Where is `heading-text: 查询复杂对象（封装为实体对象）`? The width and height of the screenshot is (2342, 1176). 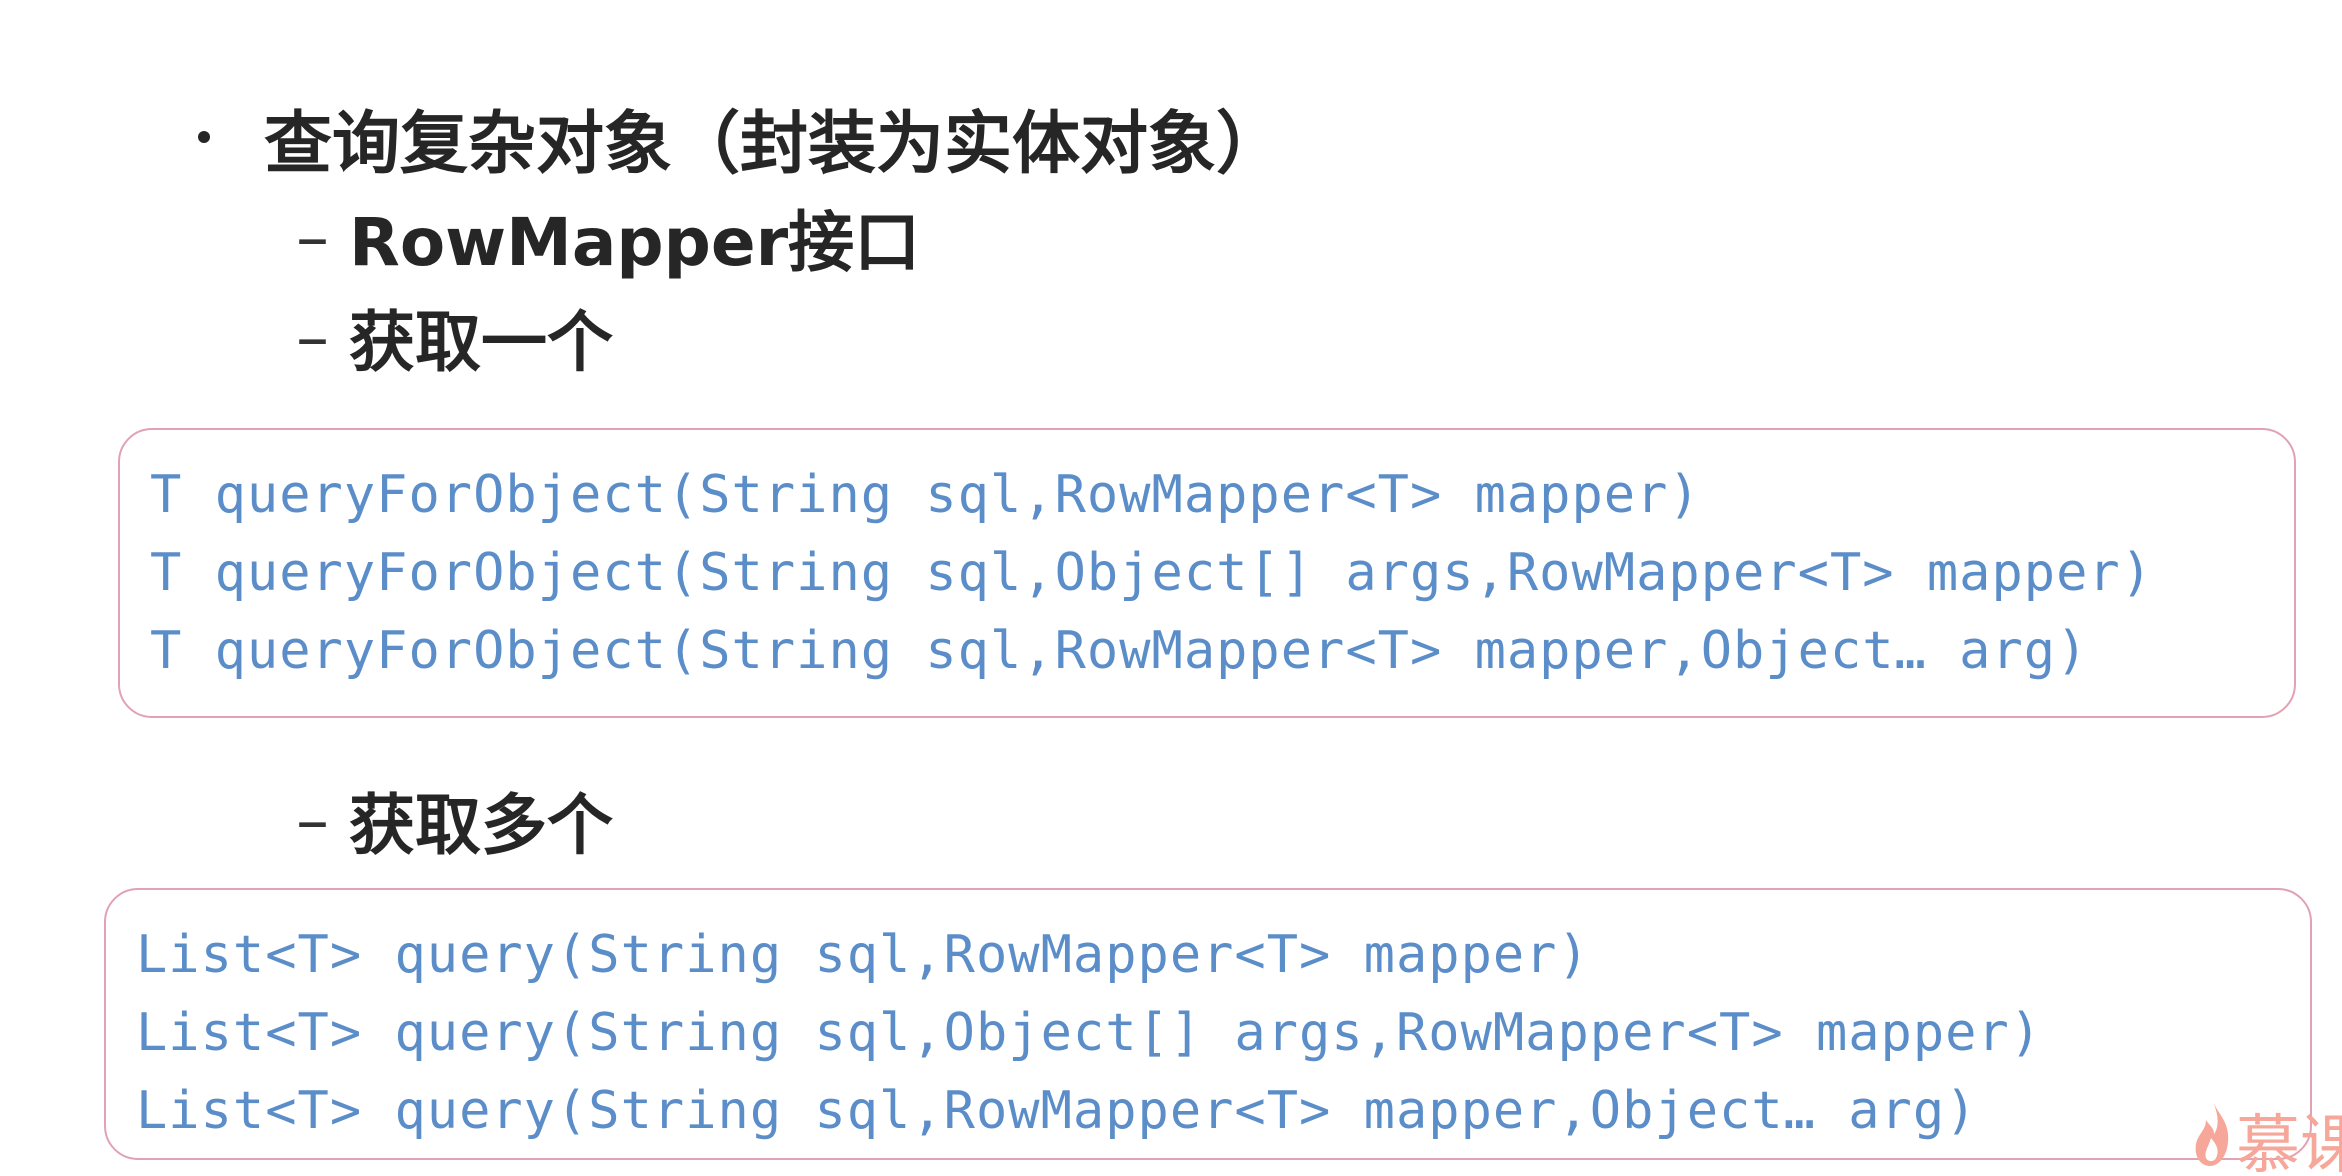
heading-text: 查询复杂对象（封装为实体对象） is located at coordinates (774, 144).